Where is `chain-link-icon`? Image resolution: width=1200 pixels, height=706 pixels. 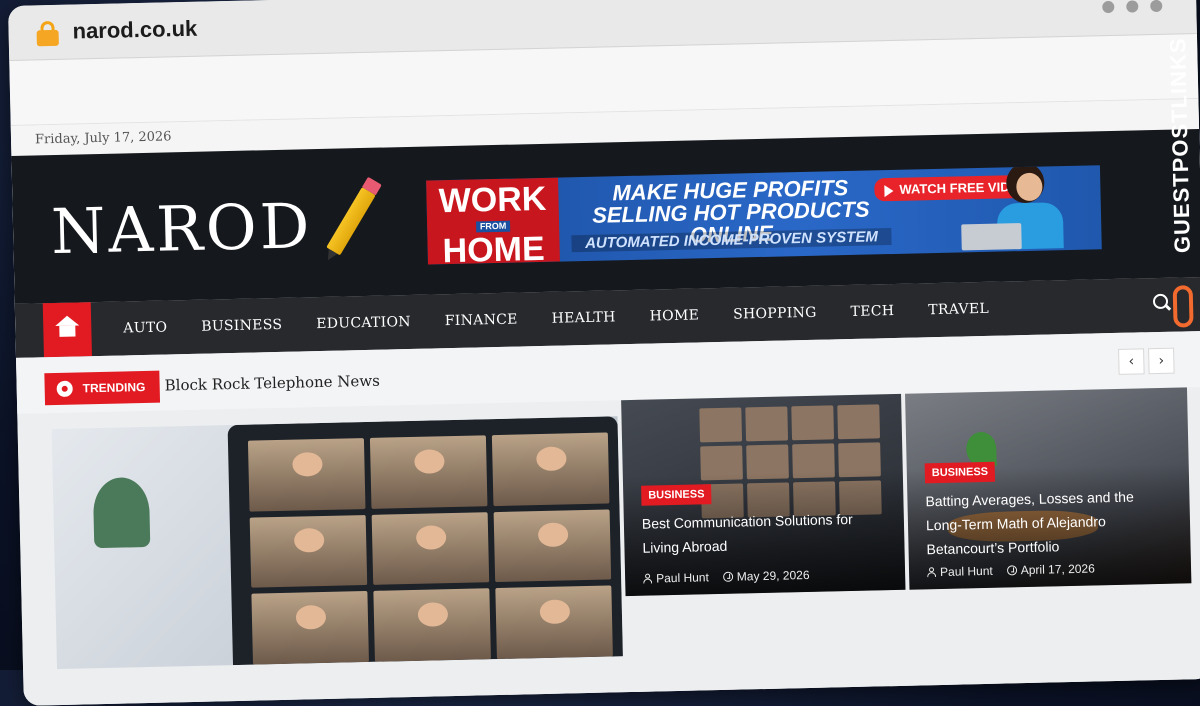 chain-link-icon is located at coordinates (1183, 306).